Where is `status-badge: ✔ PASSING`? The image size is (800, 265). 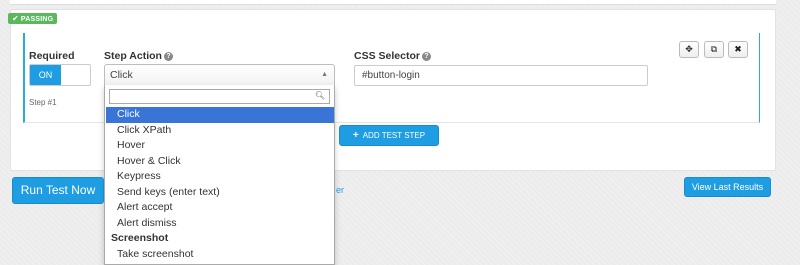 status-badge: ✔ PASSING is located at coordinates (33, 18).